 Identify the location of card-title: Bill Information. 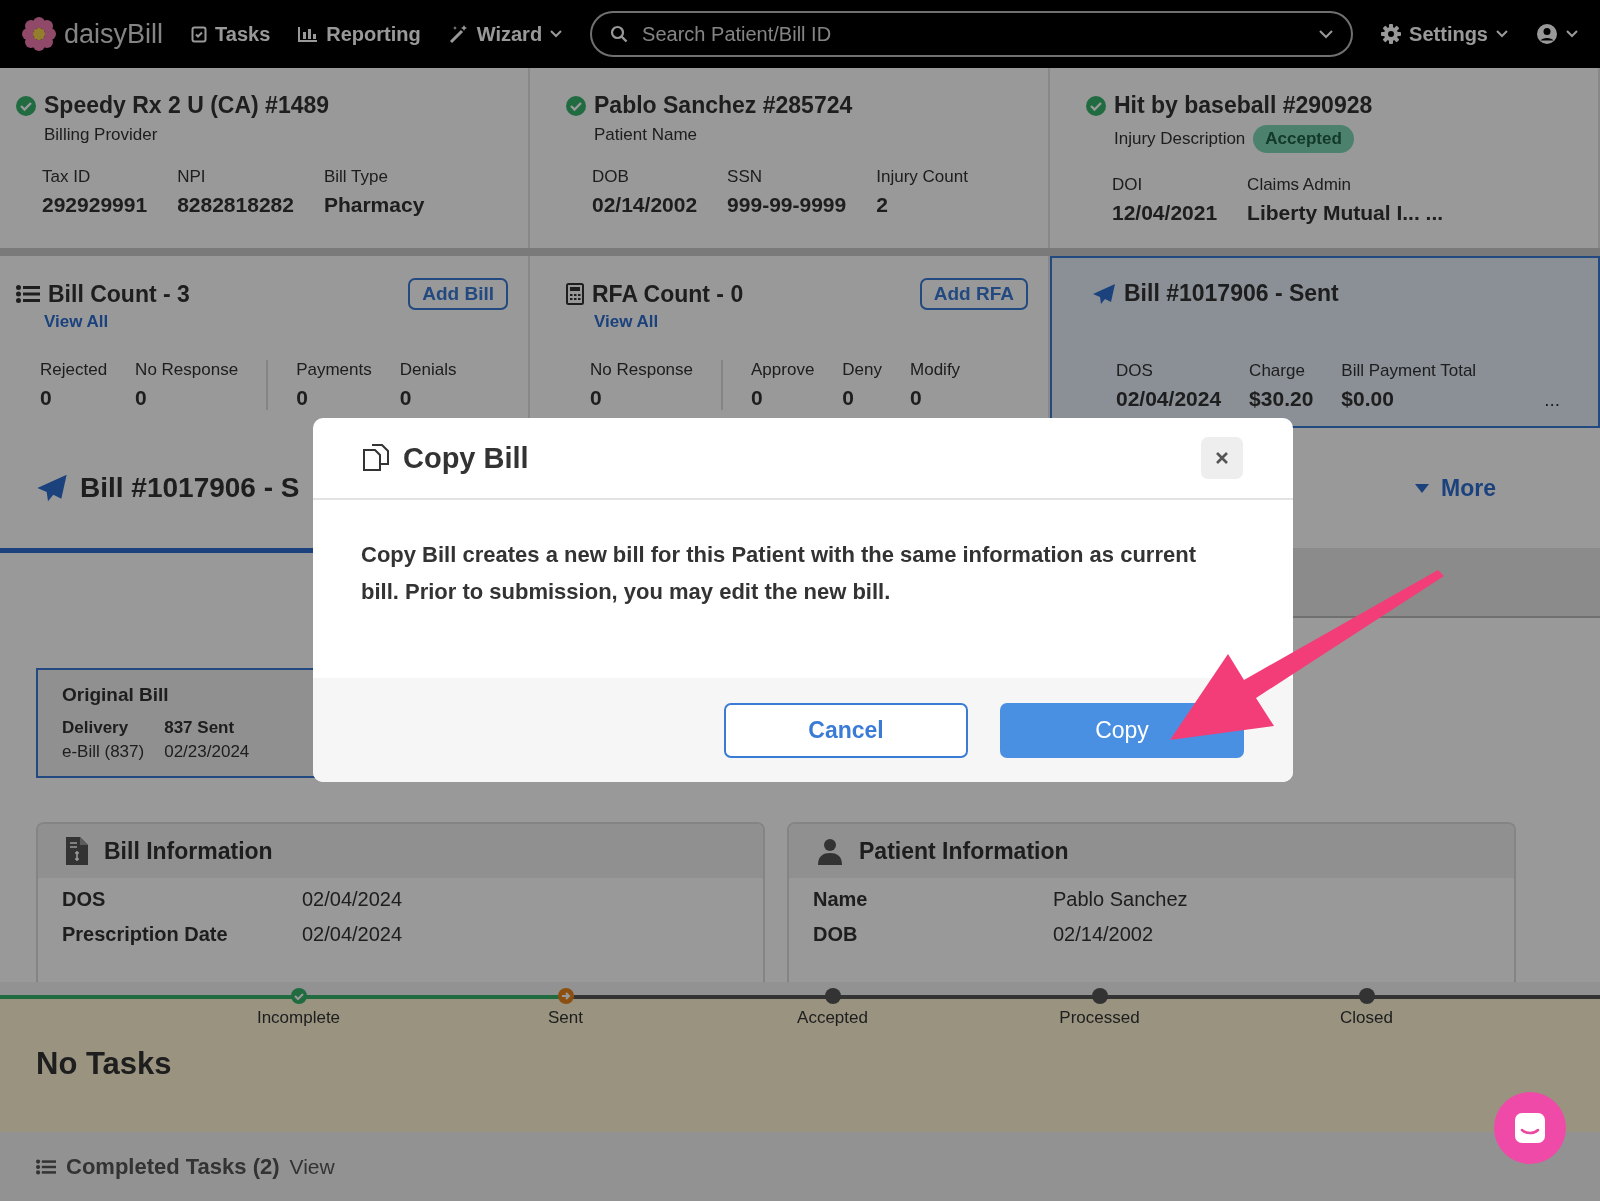
(188, 851).